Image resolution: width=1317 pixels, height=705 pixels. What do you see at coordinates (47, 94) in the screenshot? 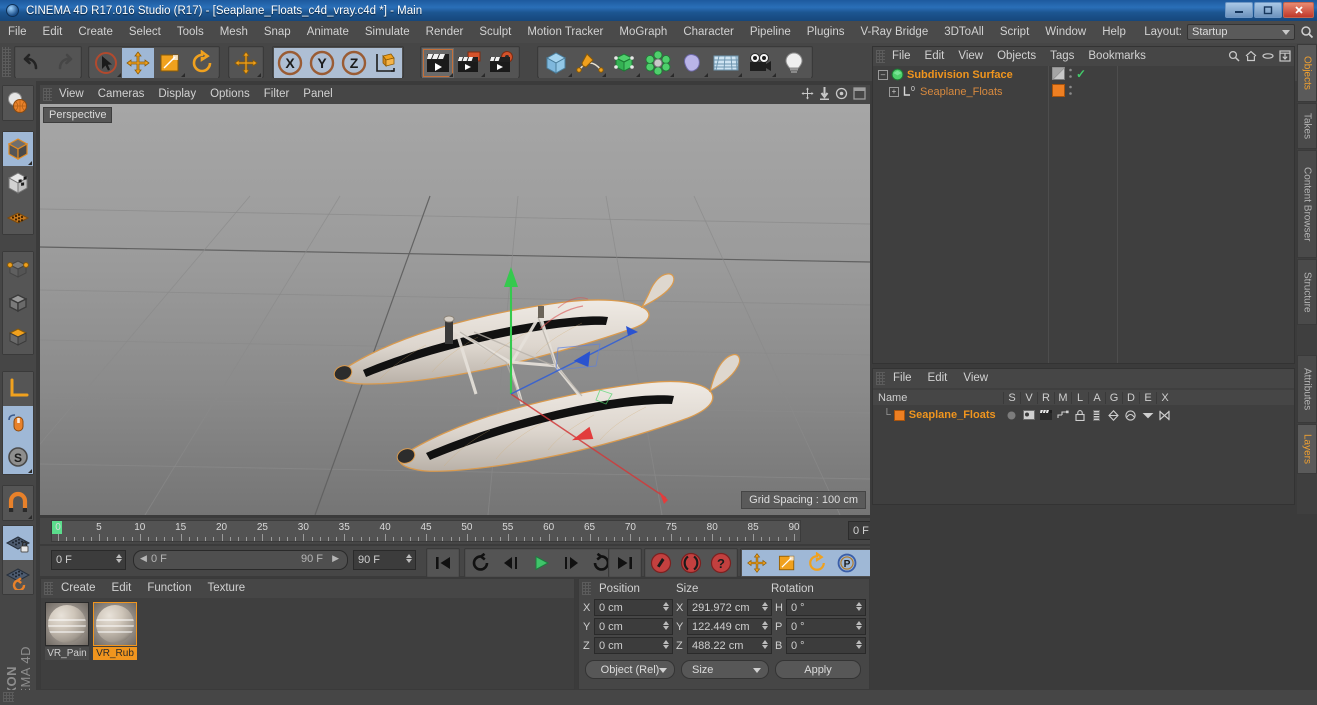
I see `viewport-grip` at bounding box center [47, 94].